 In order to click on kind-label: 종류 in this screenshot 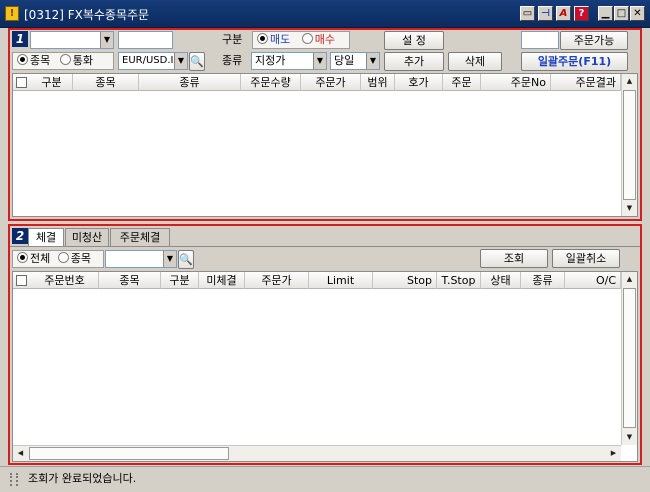, I will do `click(232, 60)`.